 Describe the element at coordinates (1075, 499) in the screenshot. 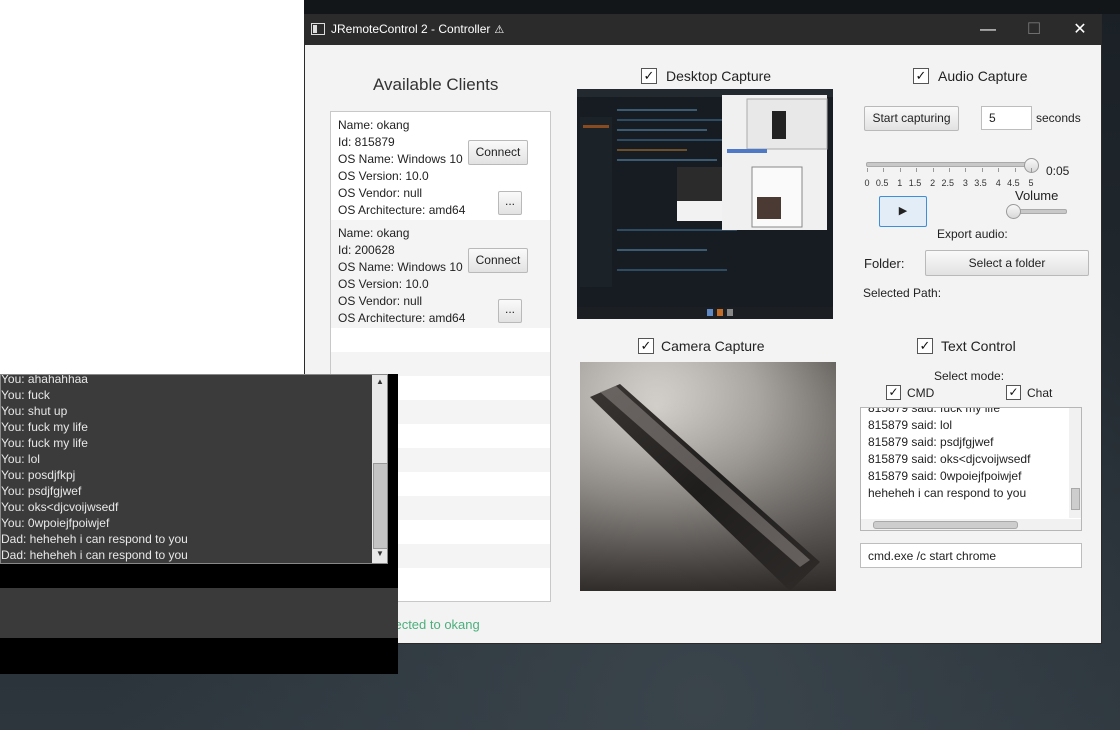

I see `vertical-scroll-thumb` at that location.